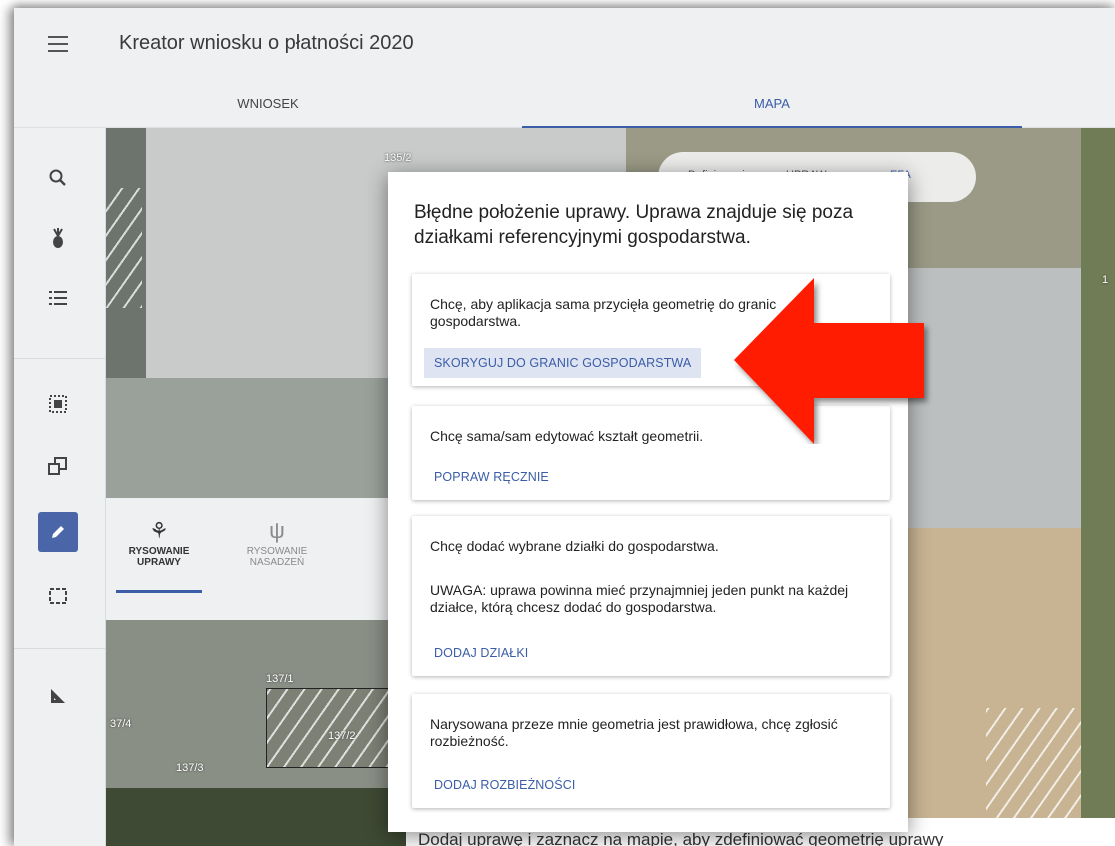 This screenshot has width=1115, height=846. Describe the element at coordinates (58, 532) in the screenshot. I see `pencil-icon` at that location.